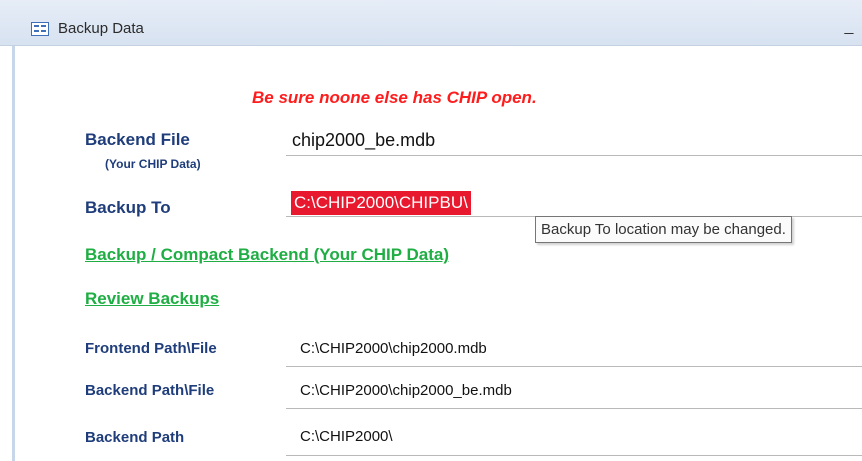 The height and width of the screenshot is (461, 862). What do you see at coordinates (40, 29) in the screenshot?
I see `form-icon` at bounding box center [40, 29].